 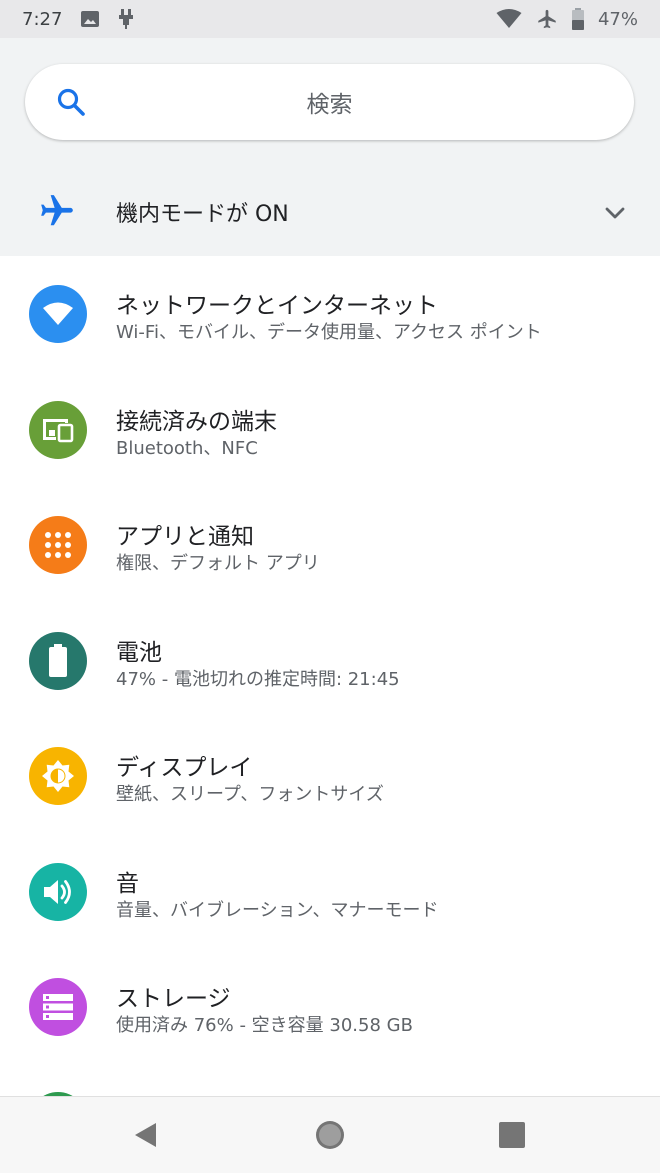 I want to click on apps-grid-icon, so click(x=58, y=545).